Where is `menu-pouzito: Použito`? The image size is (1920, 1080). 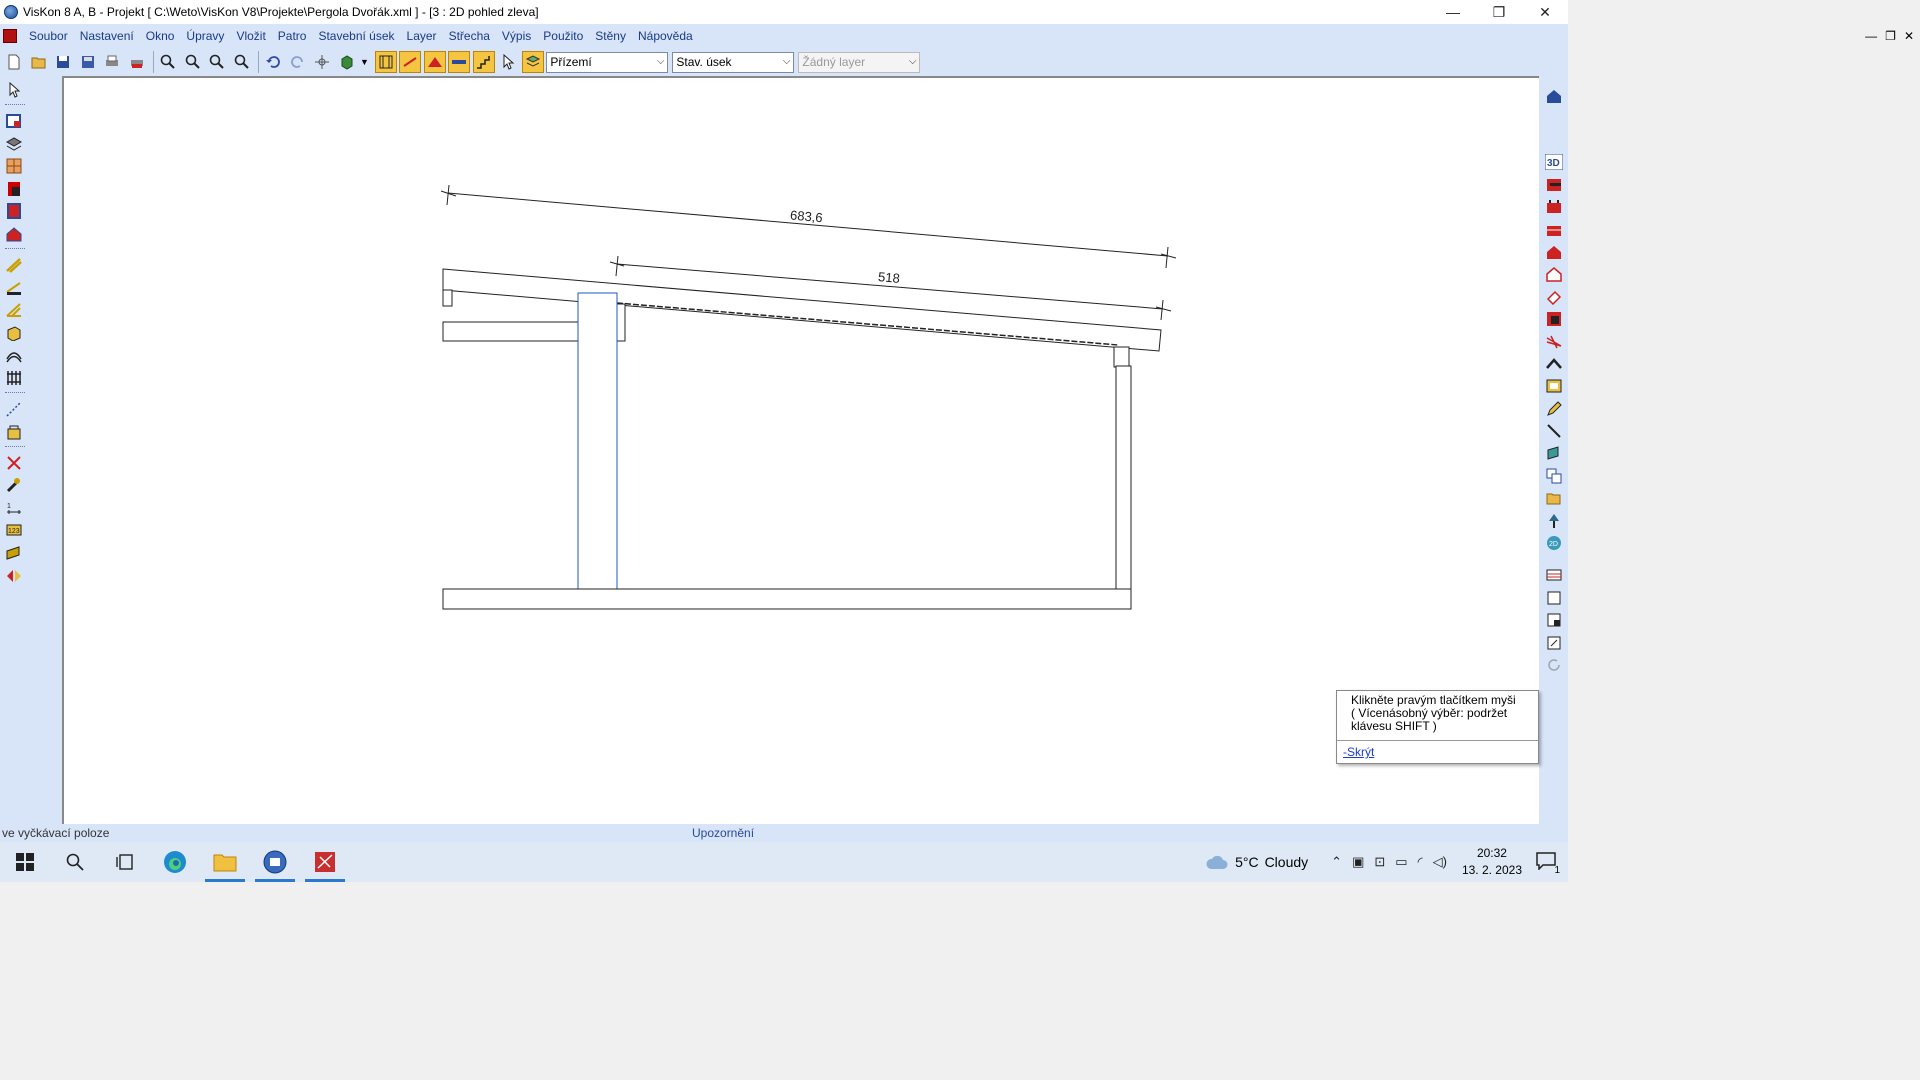 menu-pouzito: Použito is located at coordinates (563, 36).